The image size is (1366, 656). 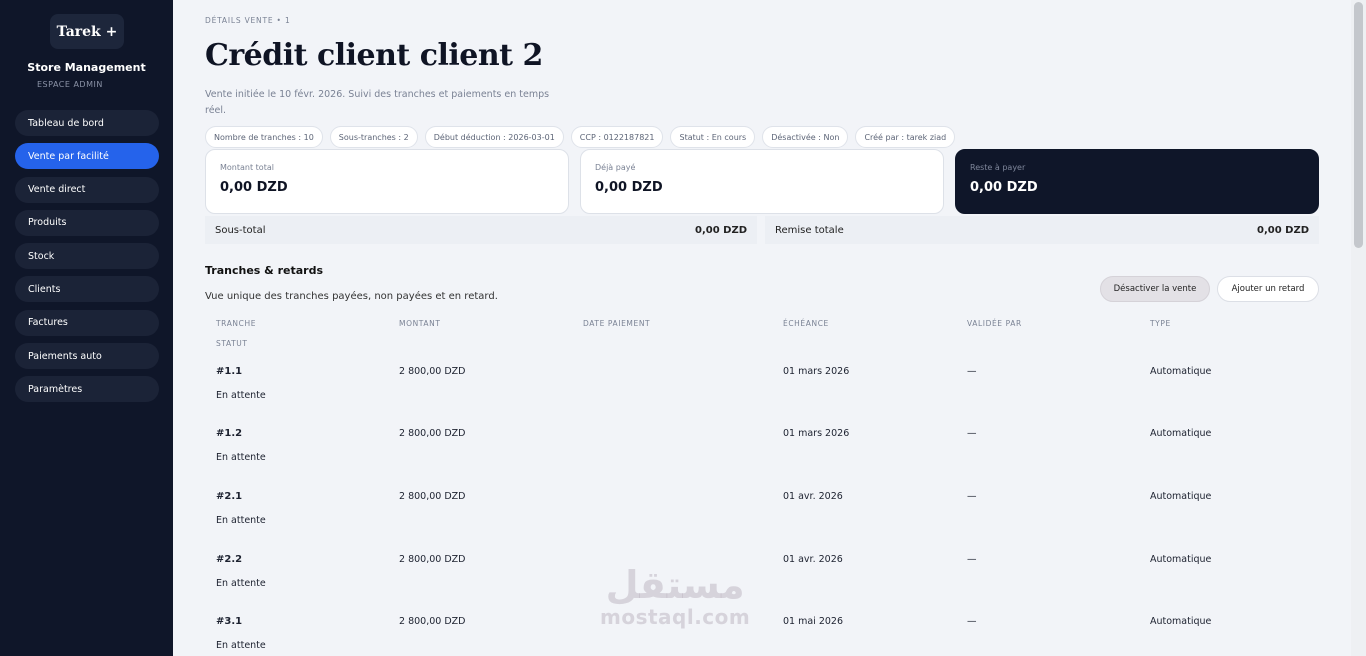 What do you see at coordinates (1358, 125) in the screenshot?
I see `scrollbar-thumb` at bounding box center [1358, 125].